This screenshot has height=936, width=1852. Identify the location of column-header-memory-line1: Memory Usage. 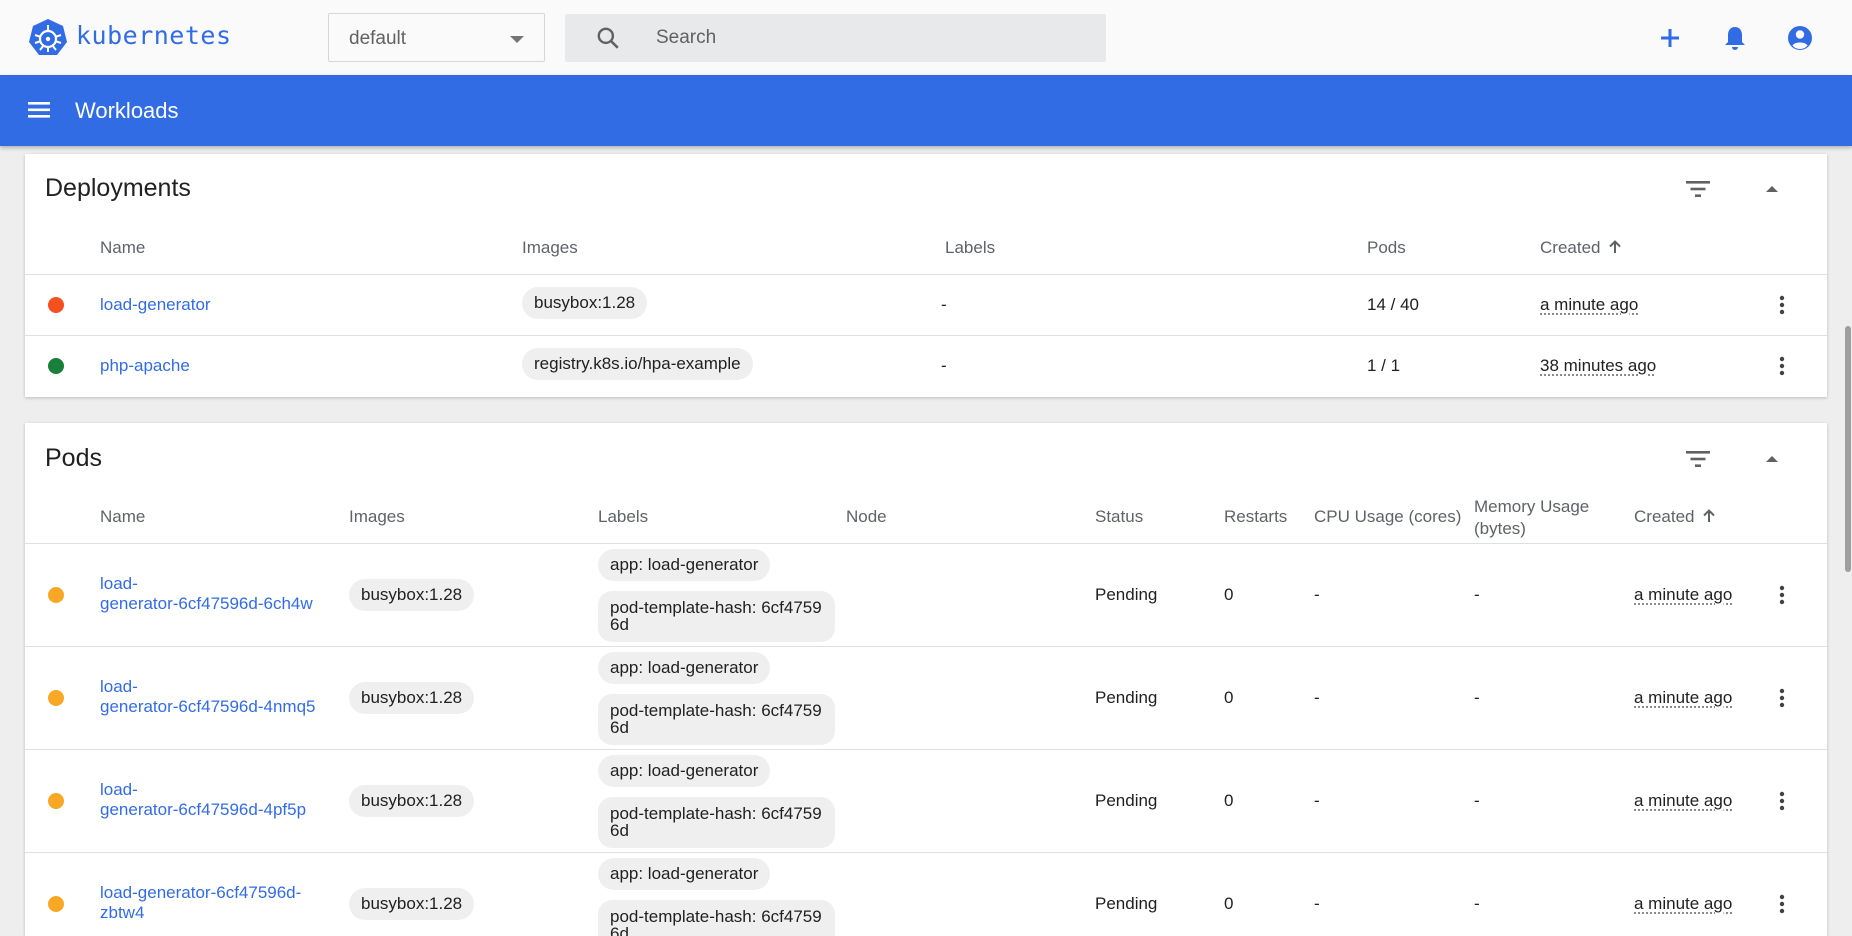
(1532, 506).